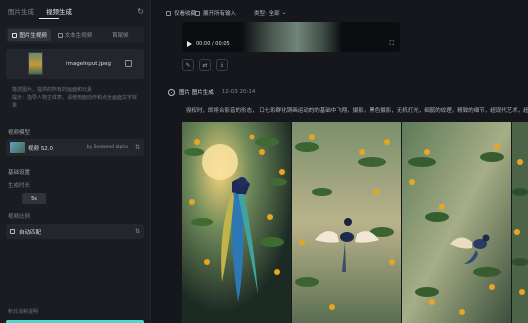 This screenshot has width=528, height=323. I want to click on text-icon, so click(60, 35).